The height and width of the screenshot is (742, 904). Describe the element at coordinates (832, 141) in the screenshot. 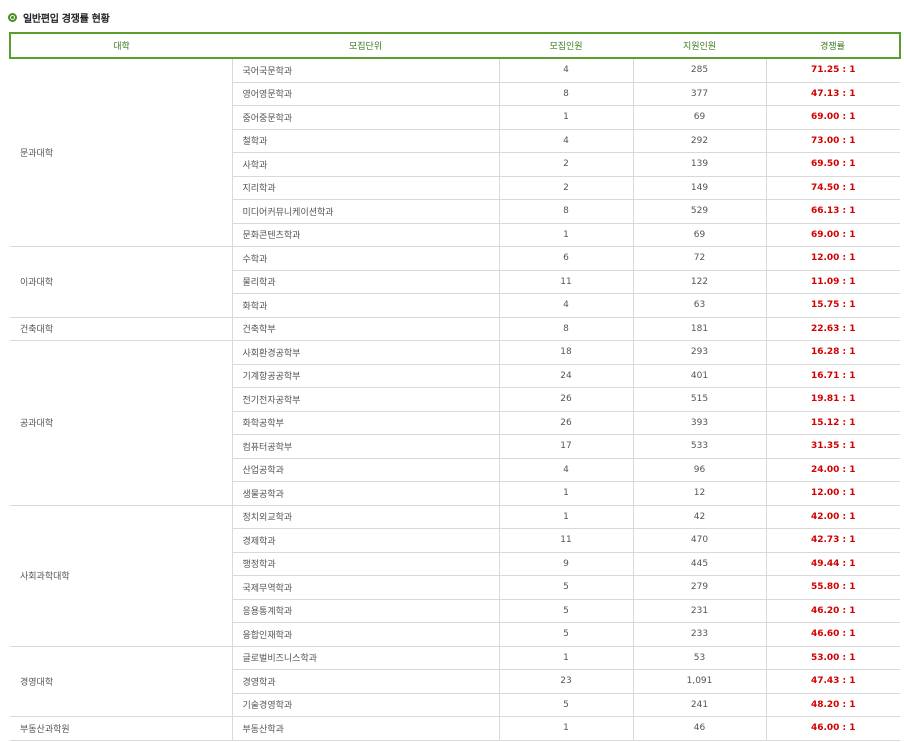

I see `rate-cell: 73.00 : 1` at that location.